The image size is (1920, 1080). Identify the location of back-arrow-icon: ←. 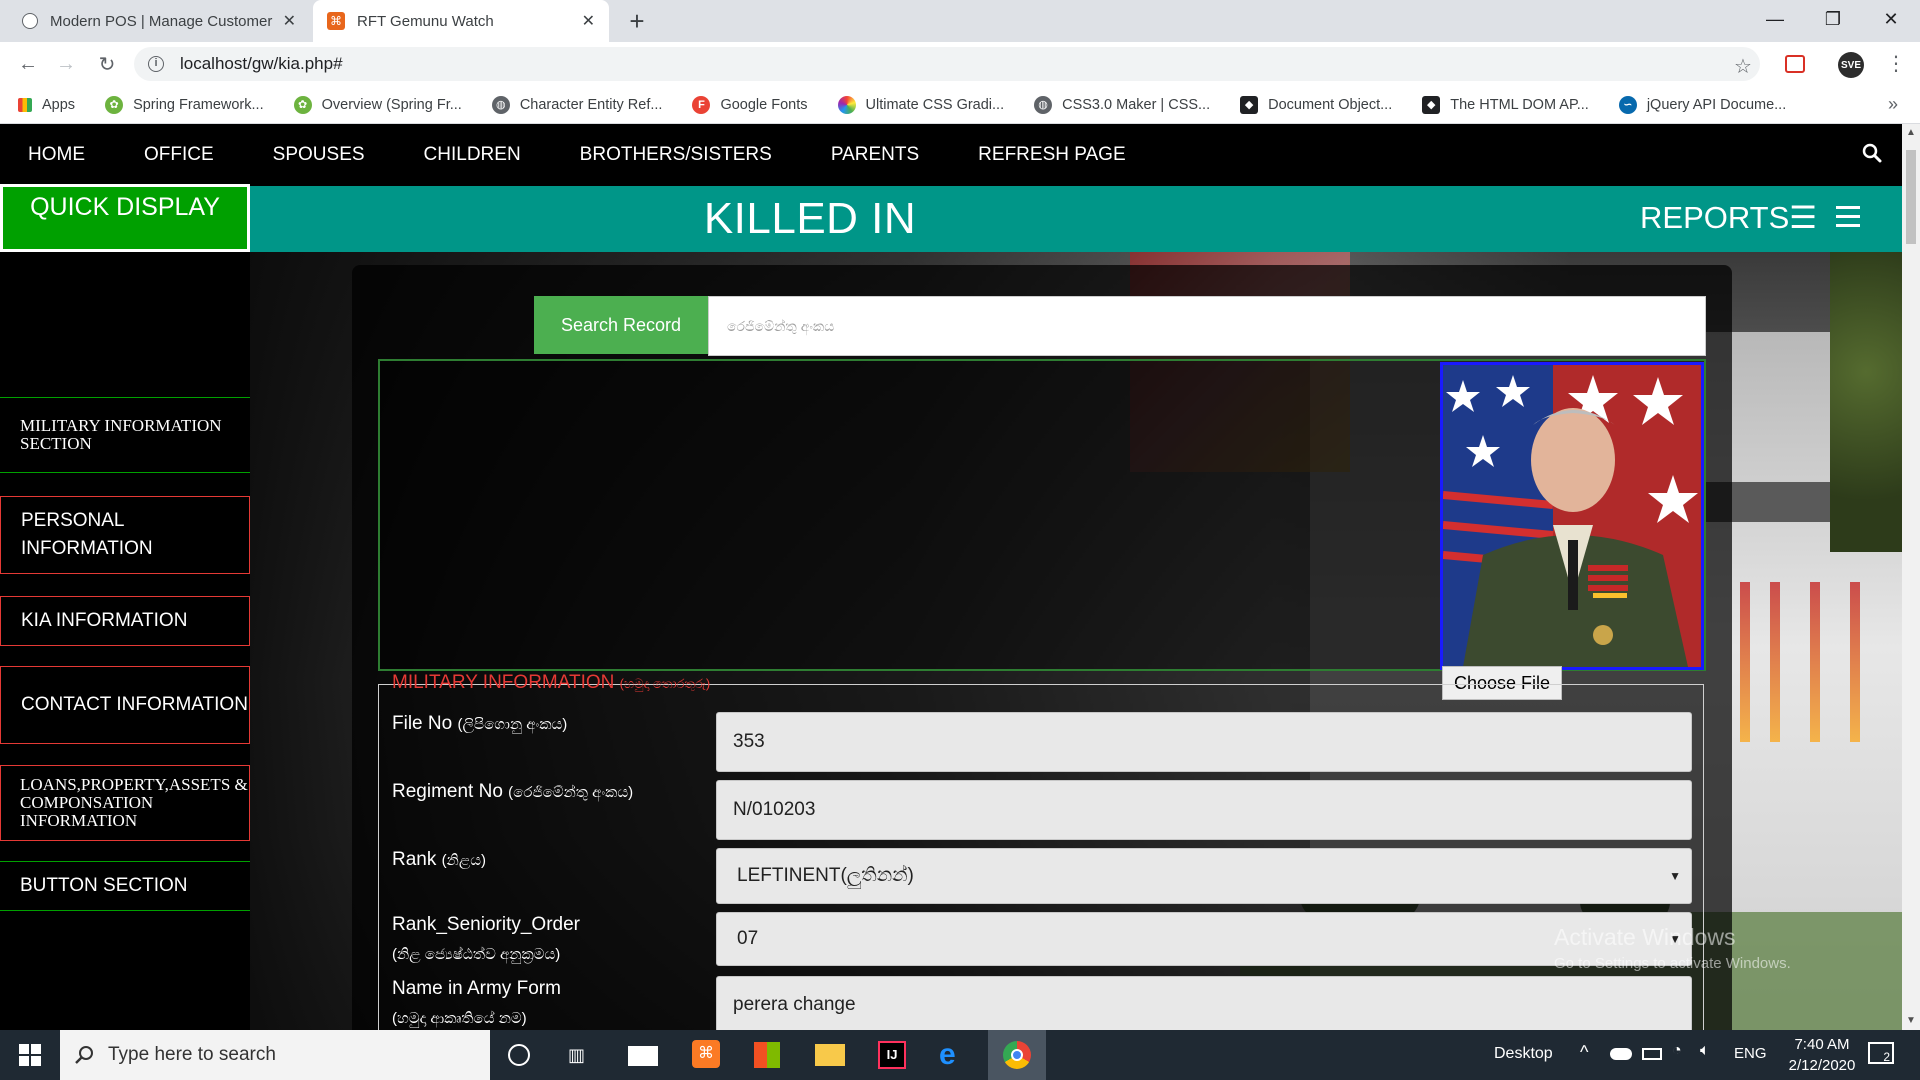
(28, 64).